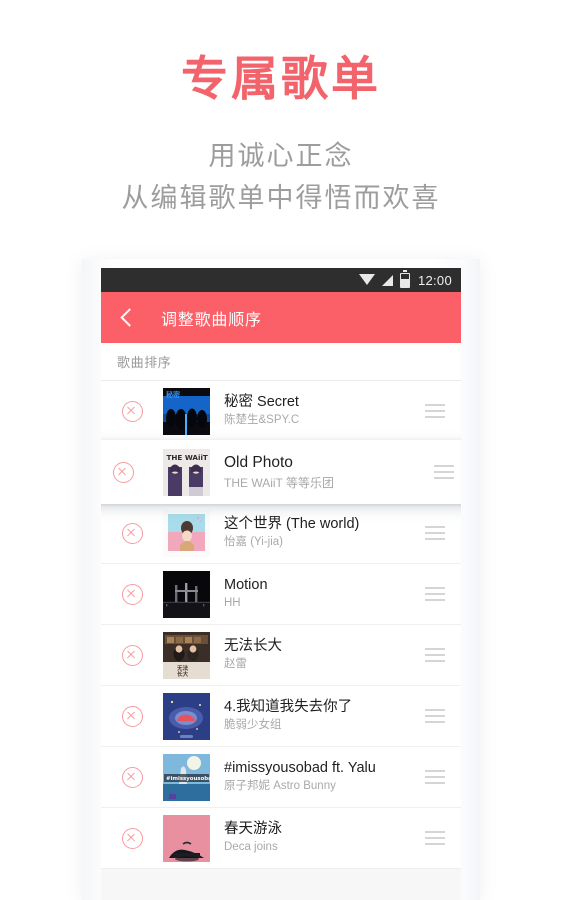 The width and height of the screenshot is (562, 900). What do you see at coordinates (253, 646) in the screenshot?
I see `song-title: 无法长大` at bounding box center [253, 646].